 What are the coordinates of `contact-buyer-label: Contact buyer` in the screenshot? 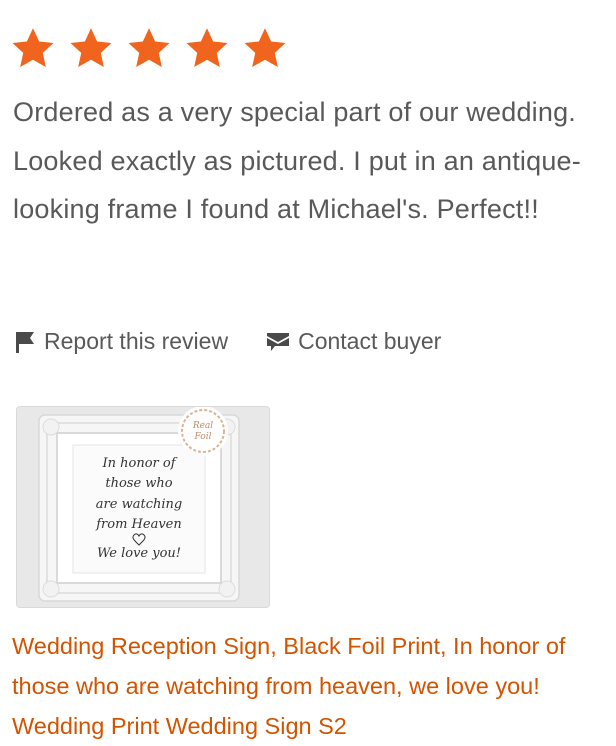 It's located at (370, 341).